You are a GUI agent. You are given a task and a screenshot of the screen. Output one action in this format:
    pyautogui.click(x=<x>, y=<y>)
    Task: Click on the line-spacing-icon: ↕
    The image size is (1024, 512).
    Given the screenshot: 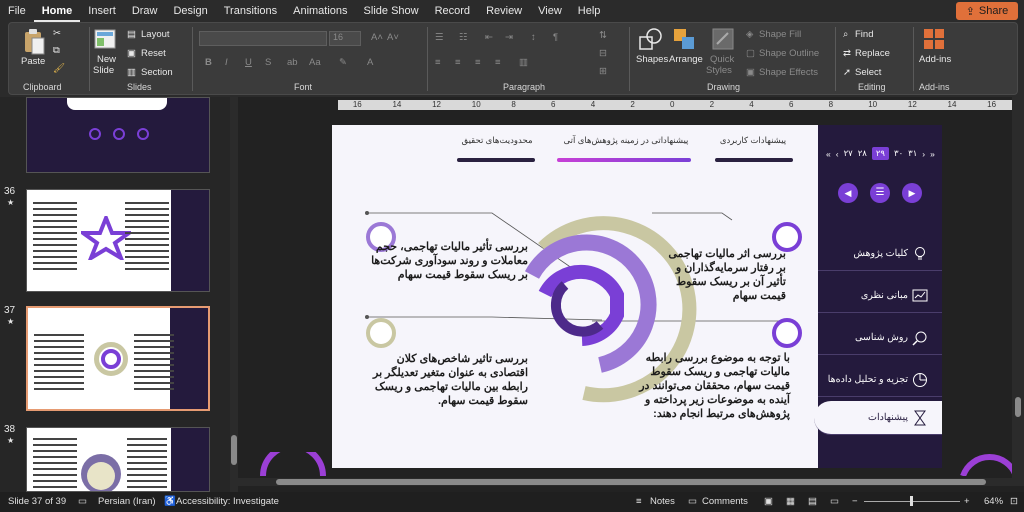 What is the action you would take?
    pyautogui.click(x=533, y=37)
    